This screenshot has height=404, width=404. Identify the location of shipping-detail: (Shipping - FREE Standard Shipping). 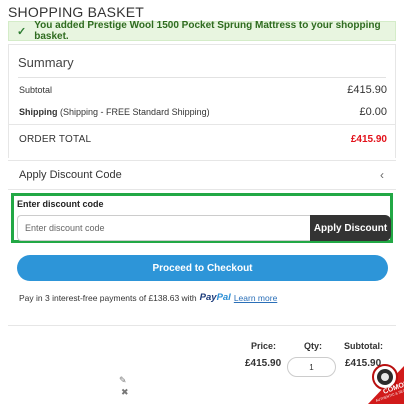
(135, 112).